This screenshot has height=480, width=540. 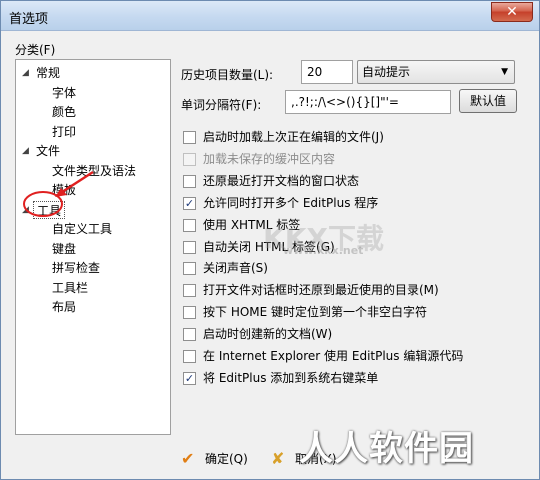 I want to click on tree-item: 键盘, so click(x=64, y=249).